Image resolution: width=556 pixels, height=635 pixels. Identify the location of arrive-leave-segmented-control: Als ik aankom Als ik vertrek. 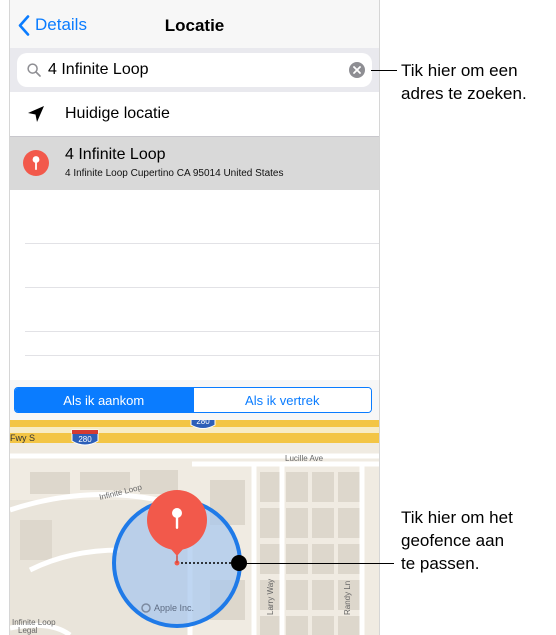
(193, 400).